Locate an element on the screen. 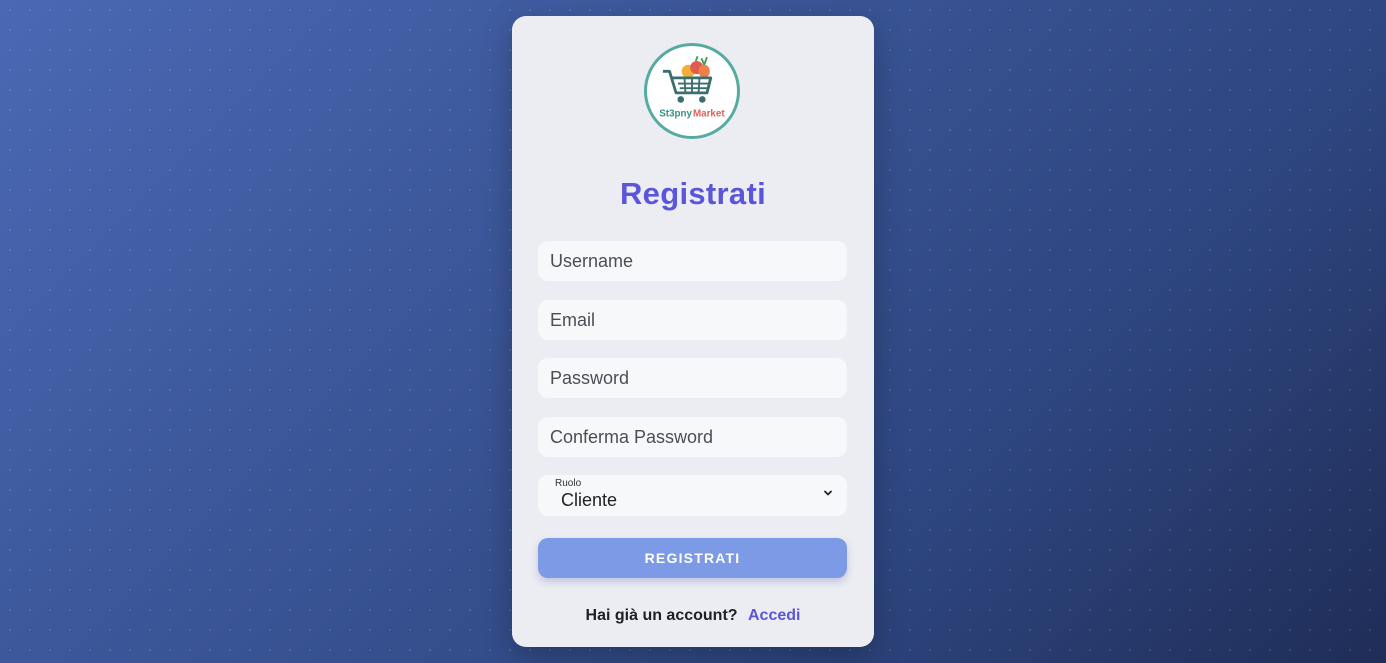  login-prompt: Hai già un account? Accedi is located at coordinates (693, 616).